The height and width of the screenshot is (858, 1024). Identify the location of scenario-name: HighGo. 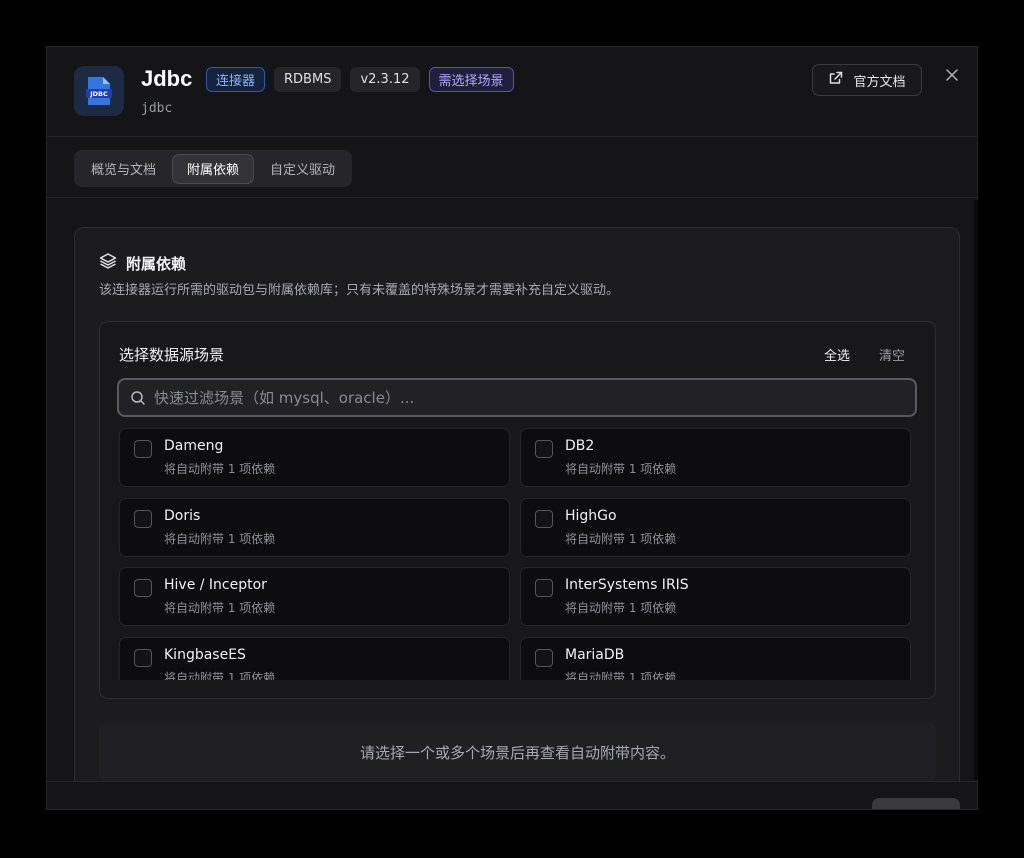
(591, 515).